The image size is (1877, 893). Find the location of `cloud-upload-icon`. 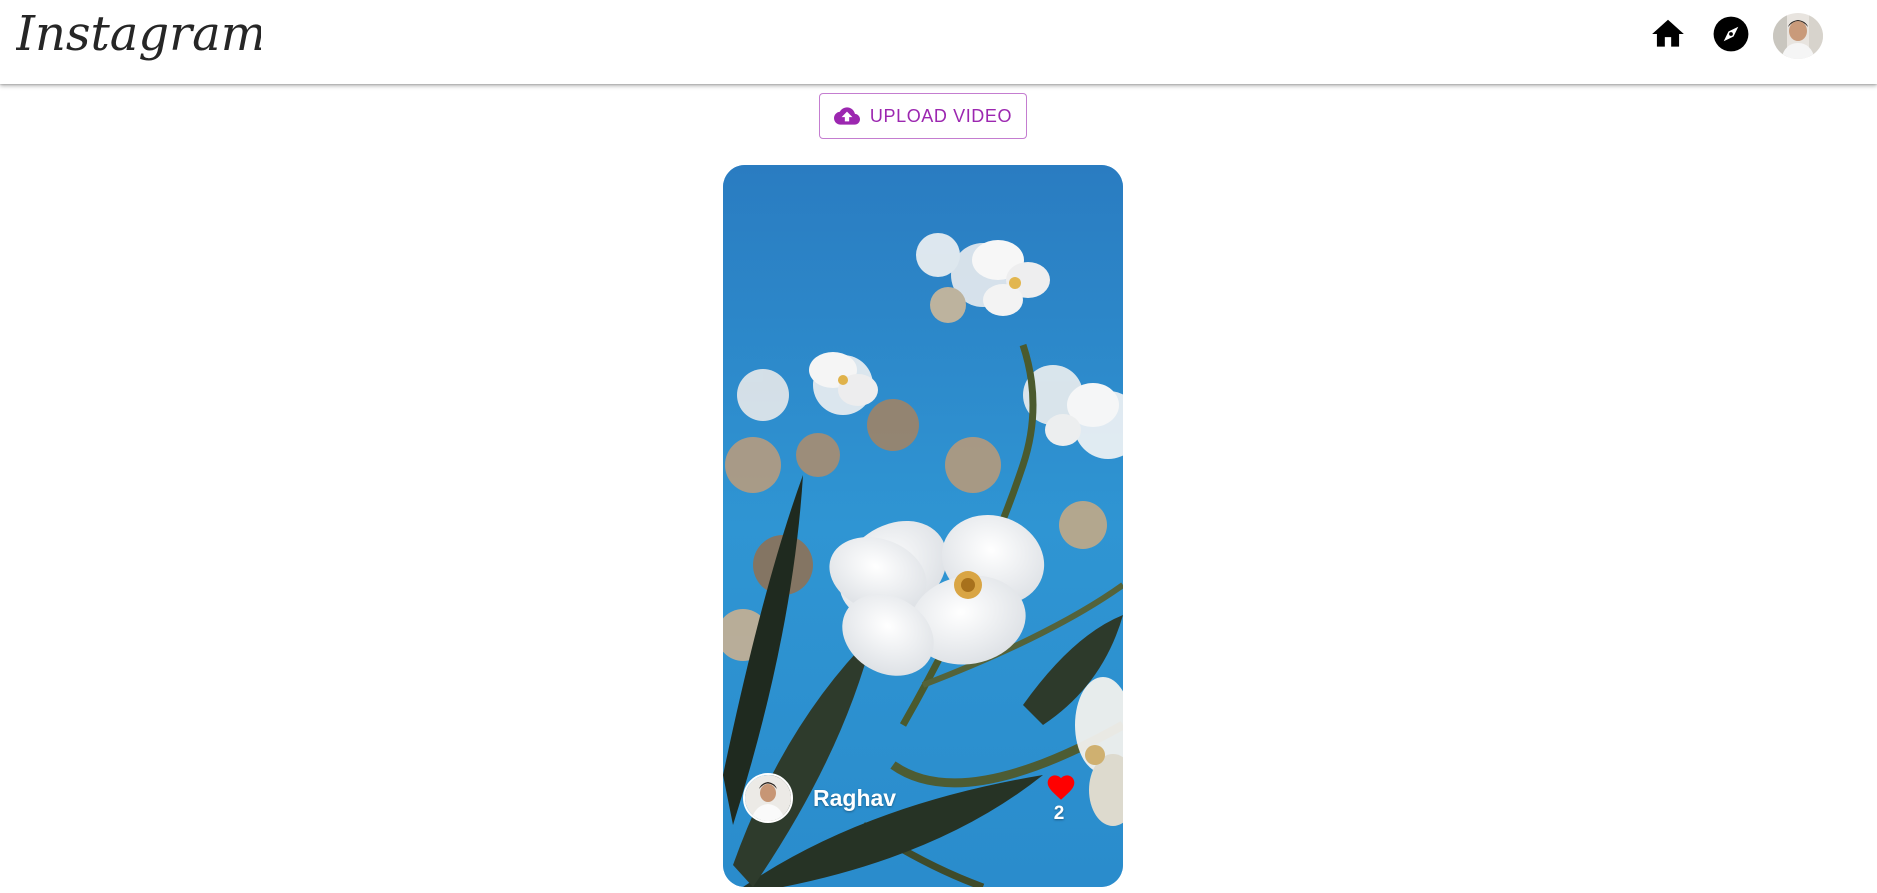

cloud-upload-icon is located at coordinates (846, 116).